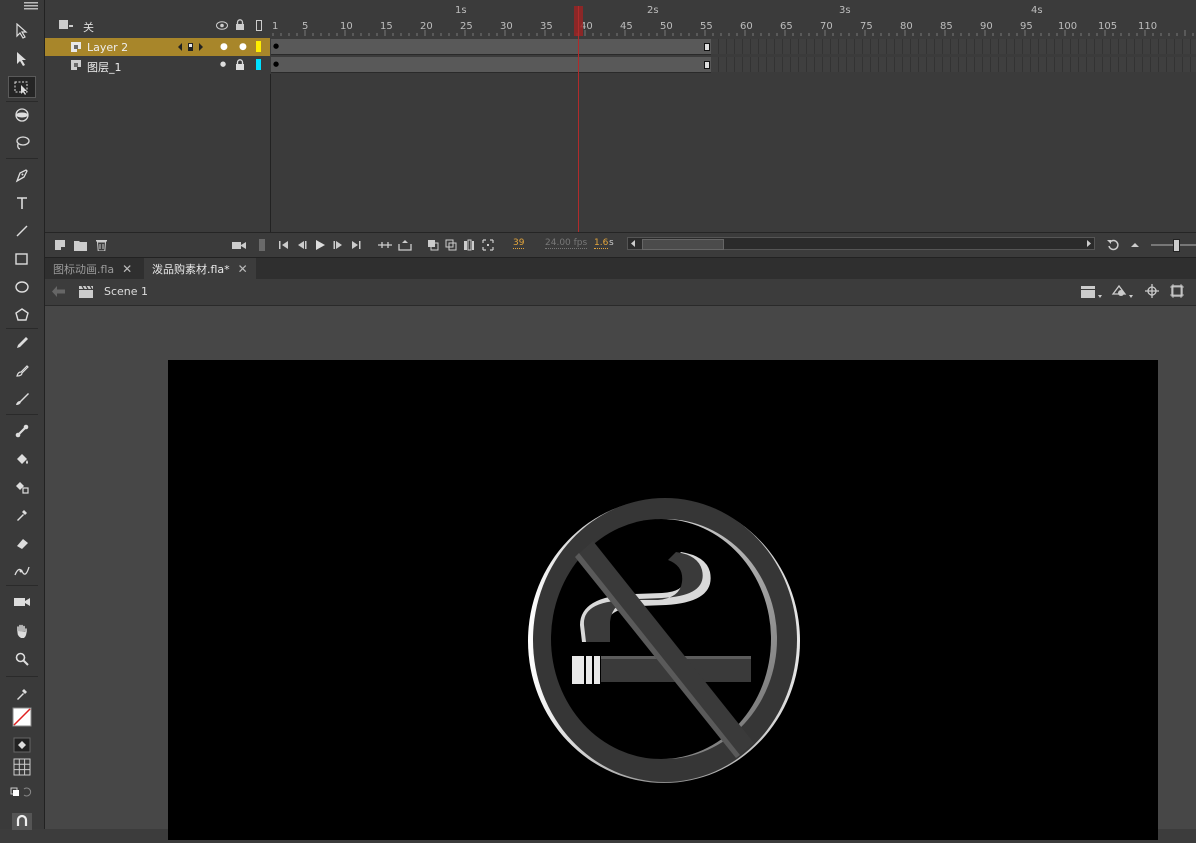  I want to click on document-tab: 图标动画.fla ✕, so click(92, 269).